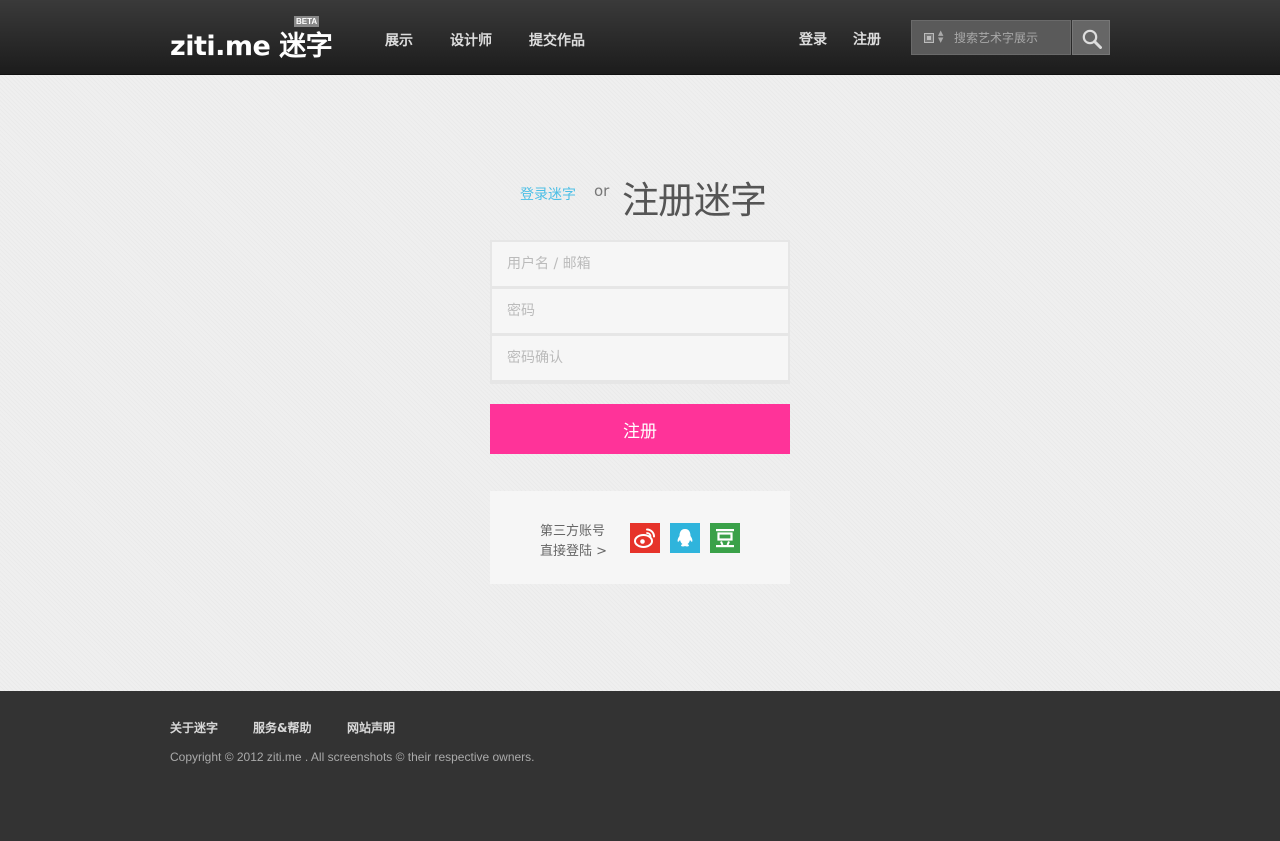 This screenshot has width=1280, height=841. What do you see at coordinates (640, 37) in the screenshot?
I see `top-navbar: ziti.me 迷字 BETA 展示 设计师 提交作品 登录 注册 ▲ ▼` at bounding box center [640, 37].